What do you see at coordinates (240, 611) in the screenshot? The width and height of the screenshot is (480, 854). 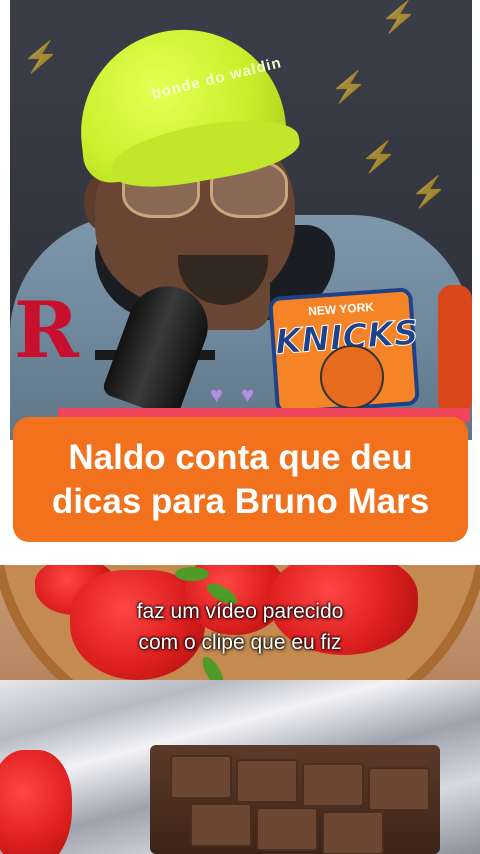 I see `subtitle-line-1: faz um vídeo parecido` at bounding box center [240, 611].